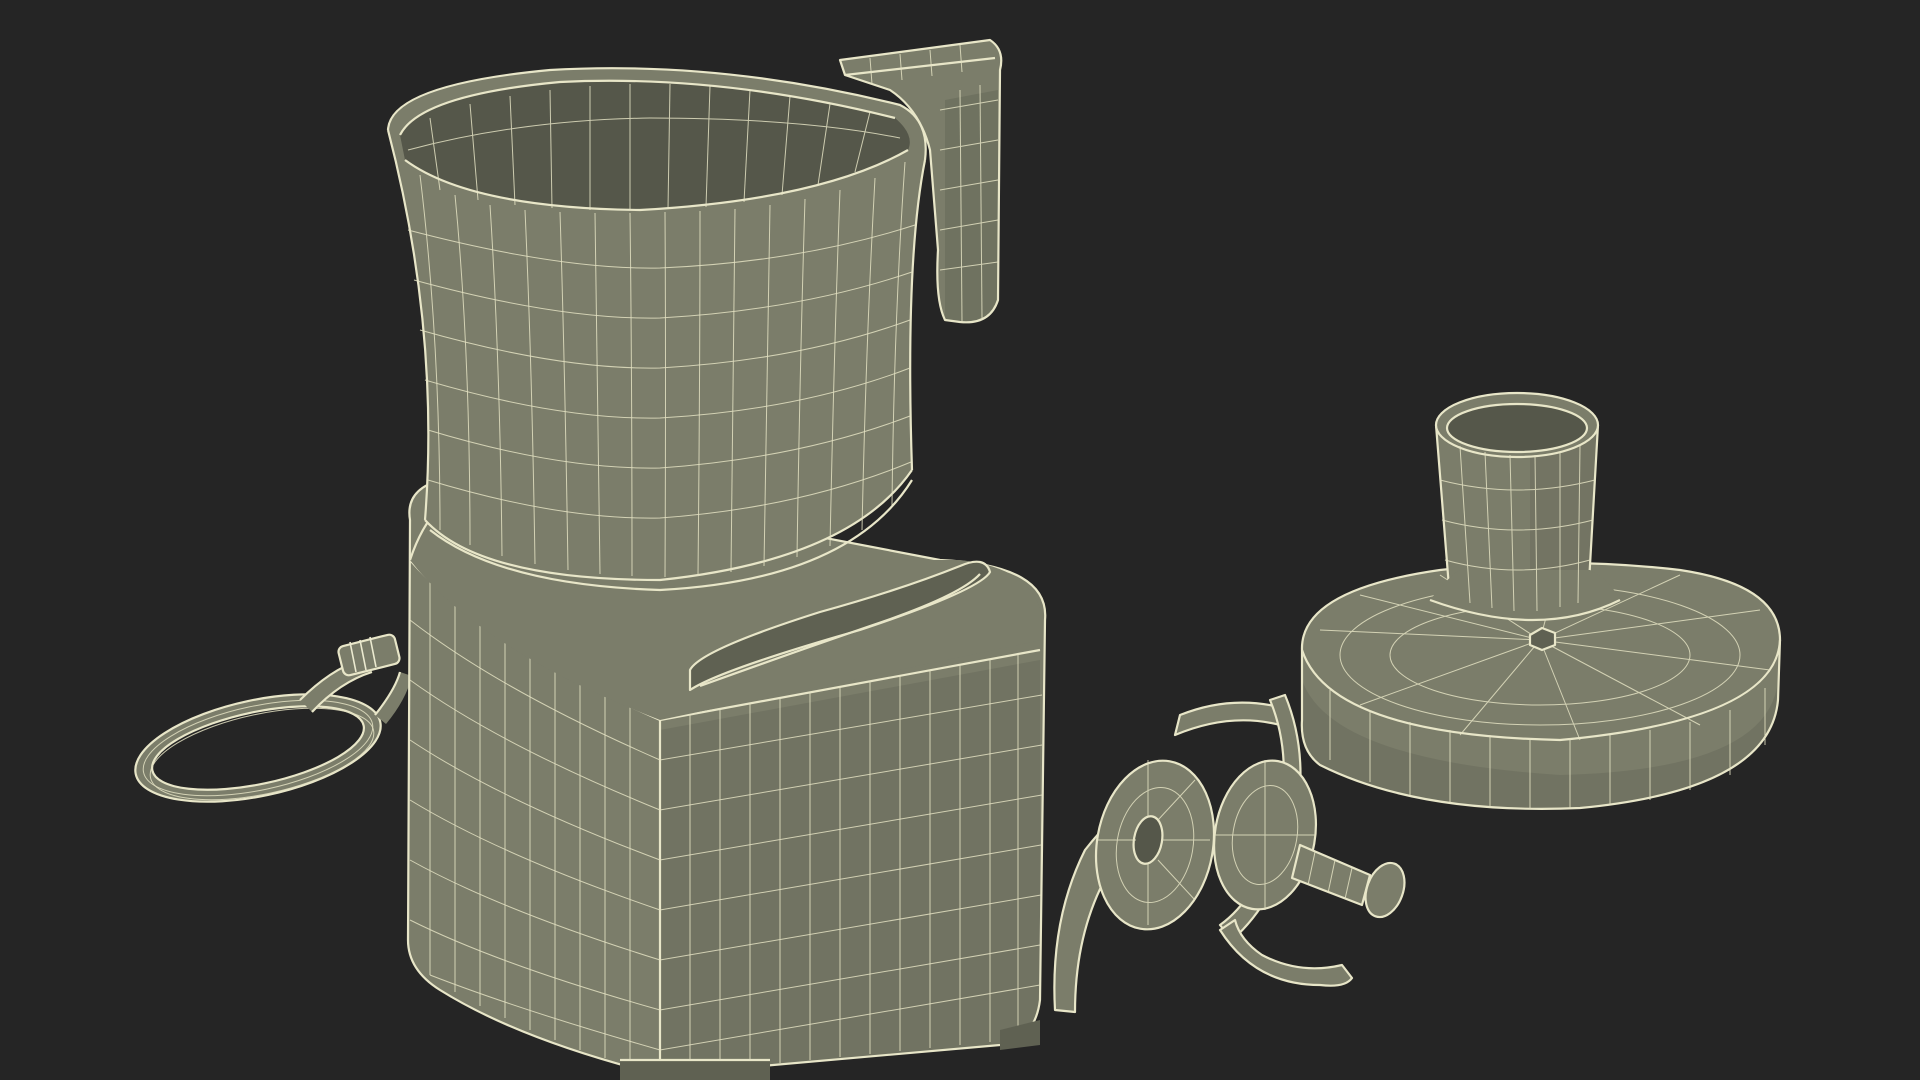 This screenshot has height=1080, width=1920. What do you see at coordinates (656, 329) in the screenshot?
I see `food-processor-bowl` at bounding box center [656, 329].